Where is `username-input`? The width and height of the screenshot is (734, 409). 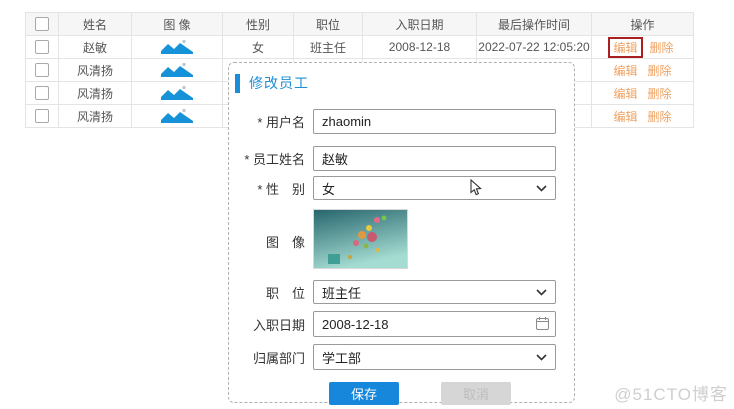 username-input is located at coordinates (434, 121).